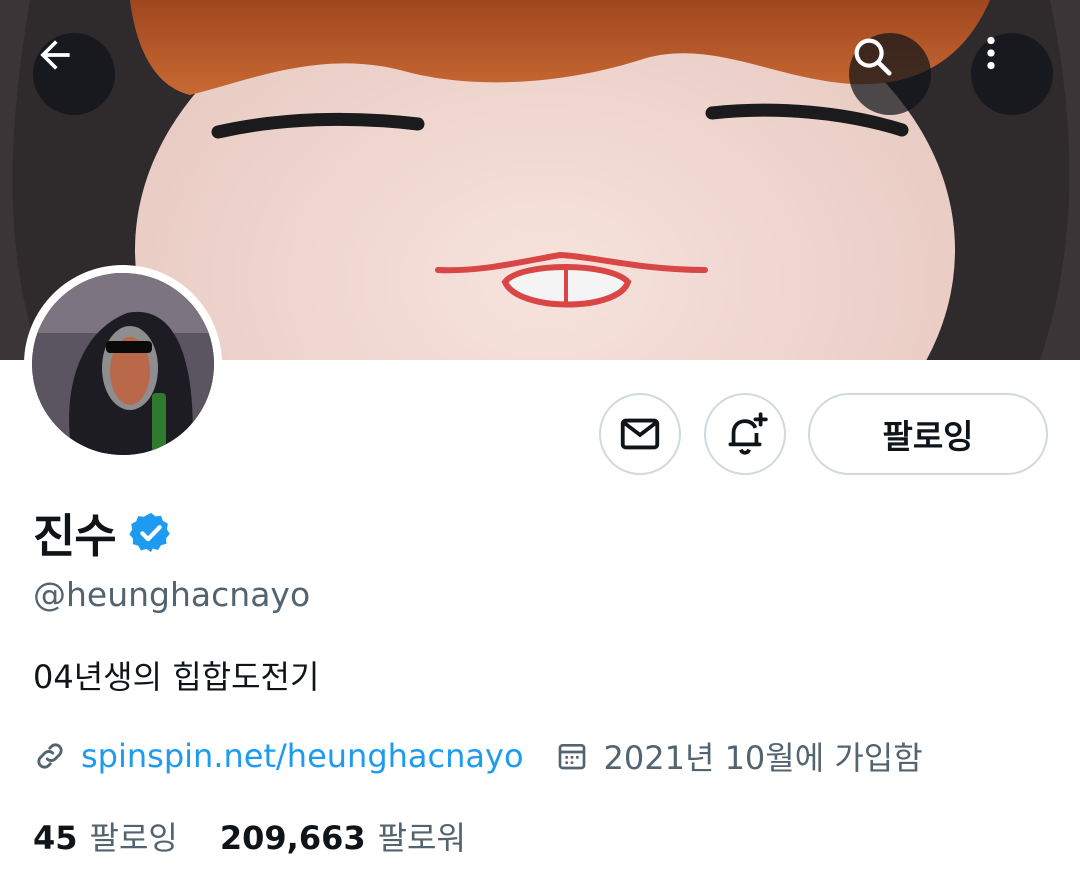 The height and width of the screenshot is (874, 1080). I want to click on calendar-icon, so click(571, 757).